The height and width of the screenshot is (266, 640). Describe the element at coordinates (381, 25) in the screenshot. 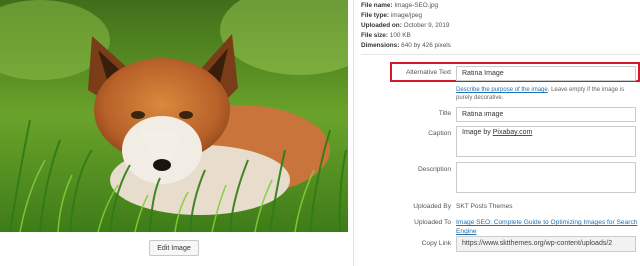

I see `uploaded-on-label: Uploaded on:` at that location.